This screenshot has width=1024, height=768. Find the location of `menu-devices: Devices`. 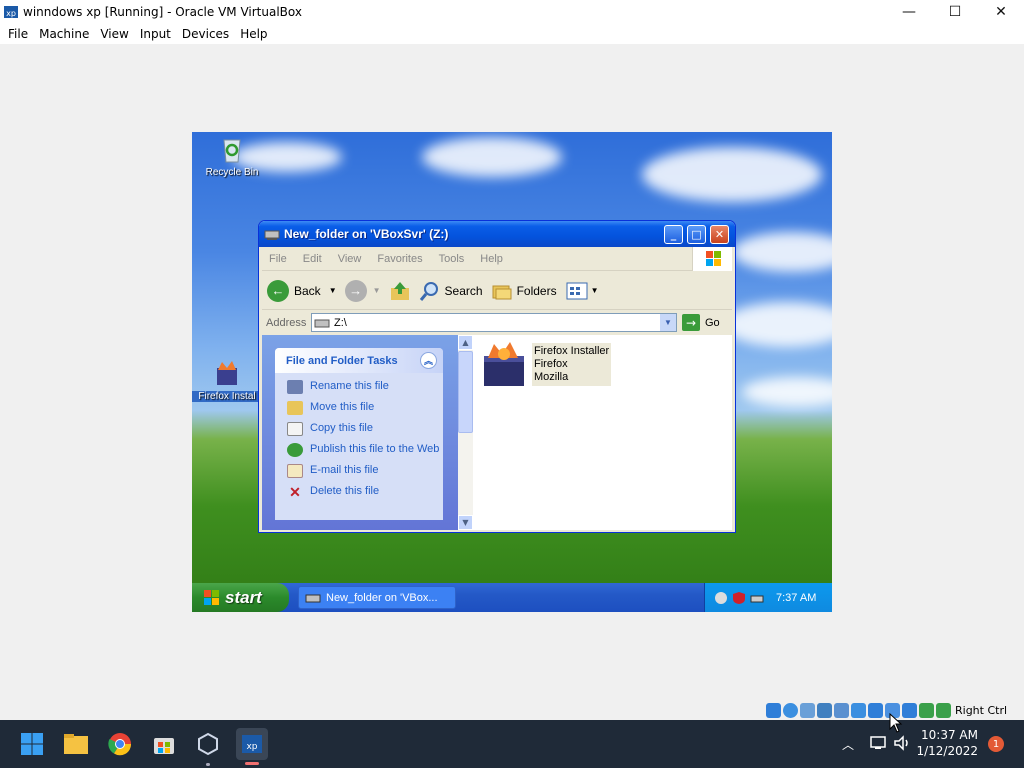

menu-devices: Devices is located at coordinates (205, 34).